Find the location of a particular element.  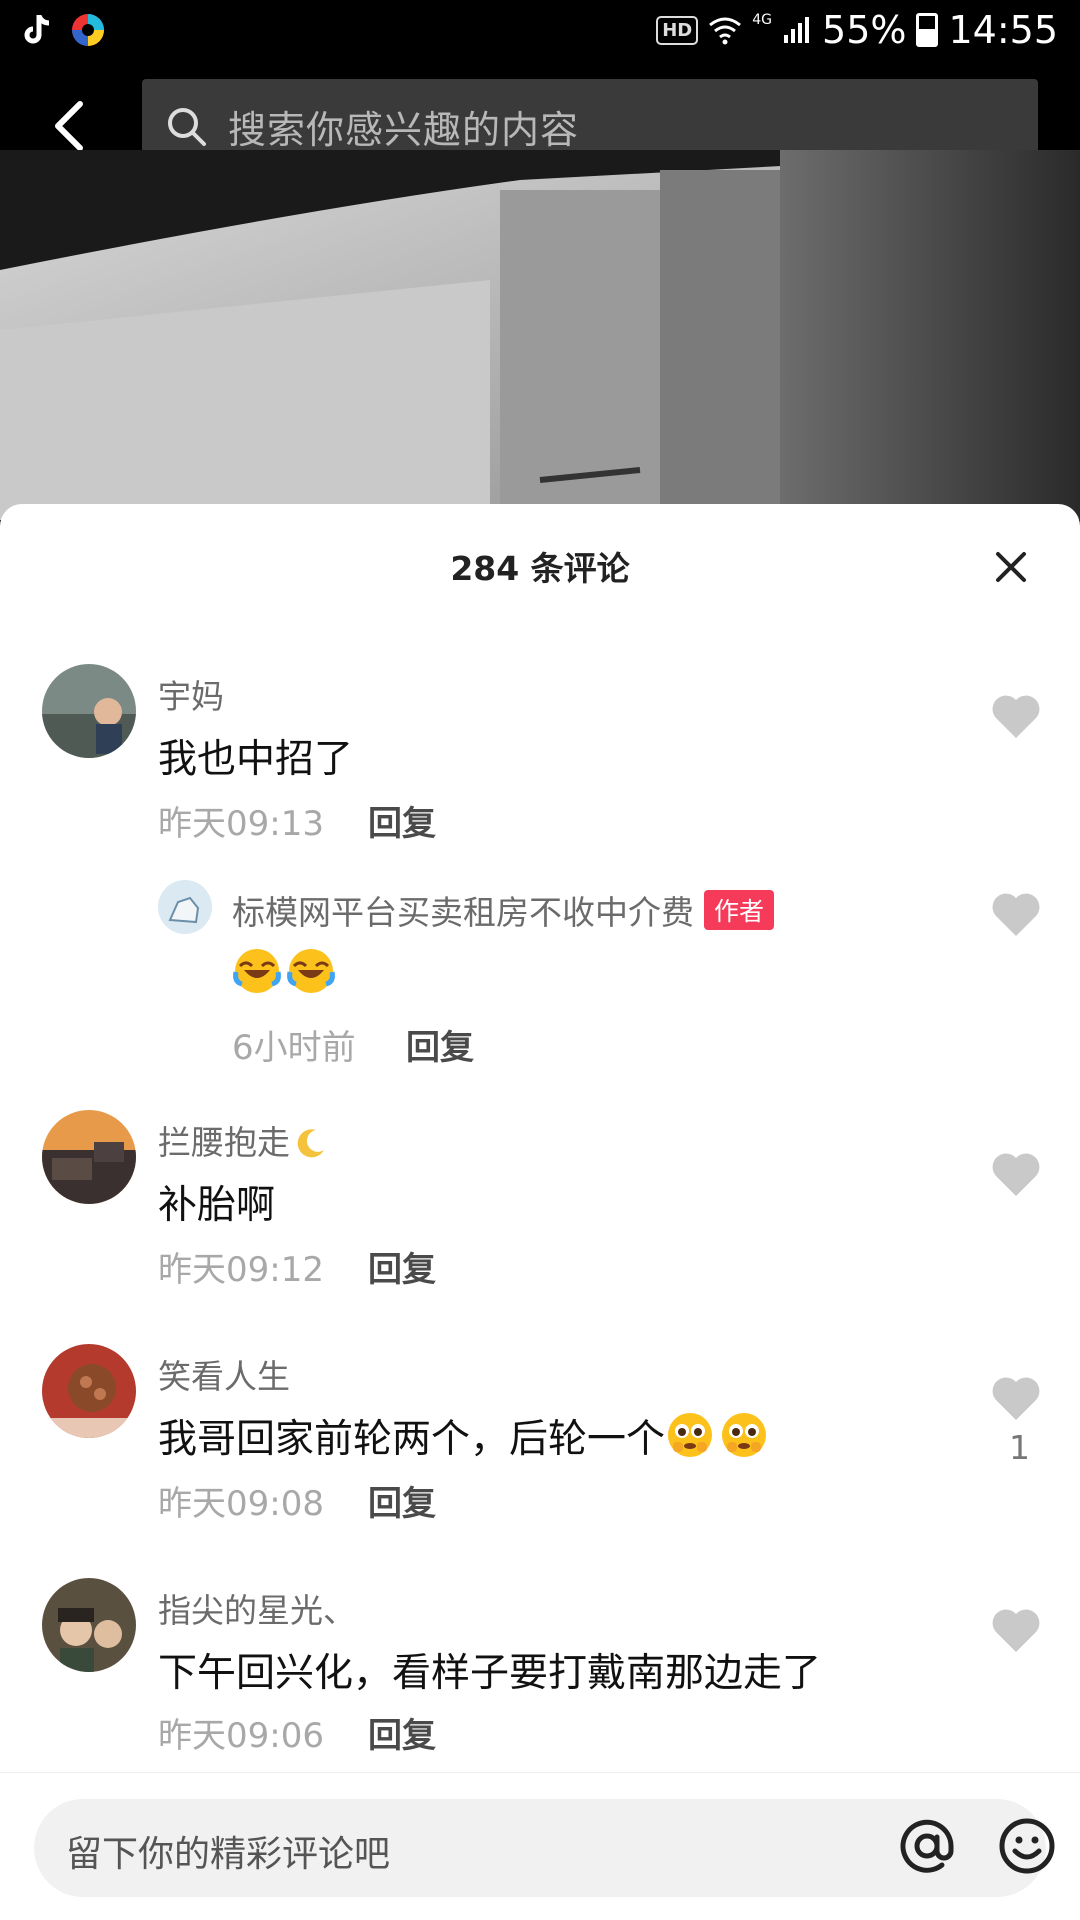

comment-username: 指尖的星光、 is located at coordinates (257, 1608).